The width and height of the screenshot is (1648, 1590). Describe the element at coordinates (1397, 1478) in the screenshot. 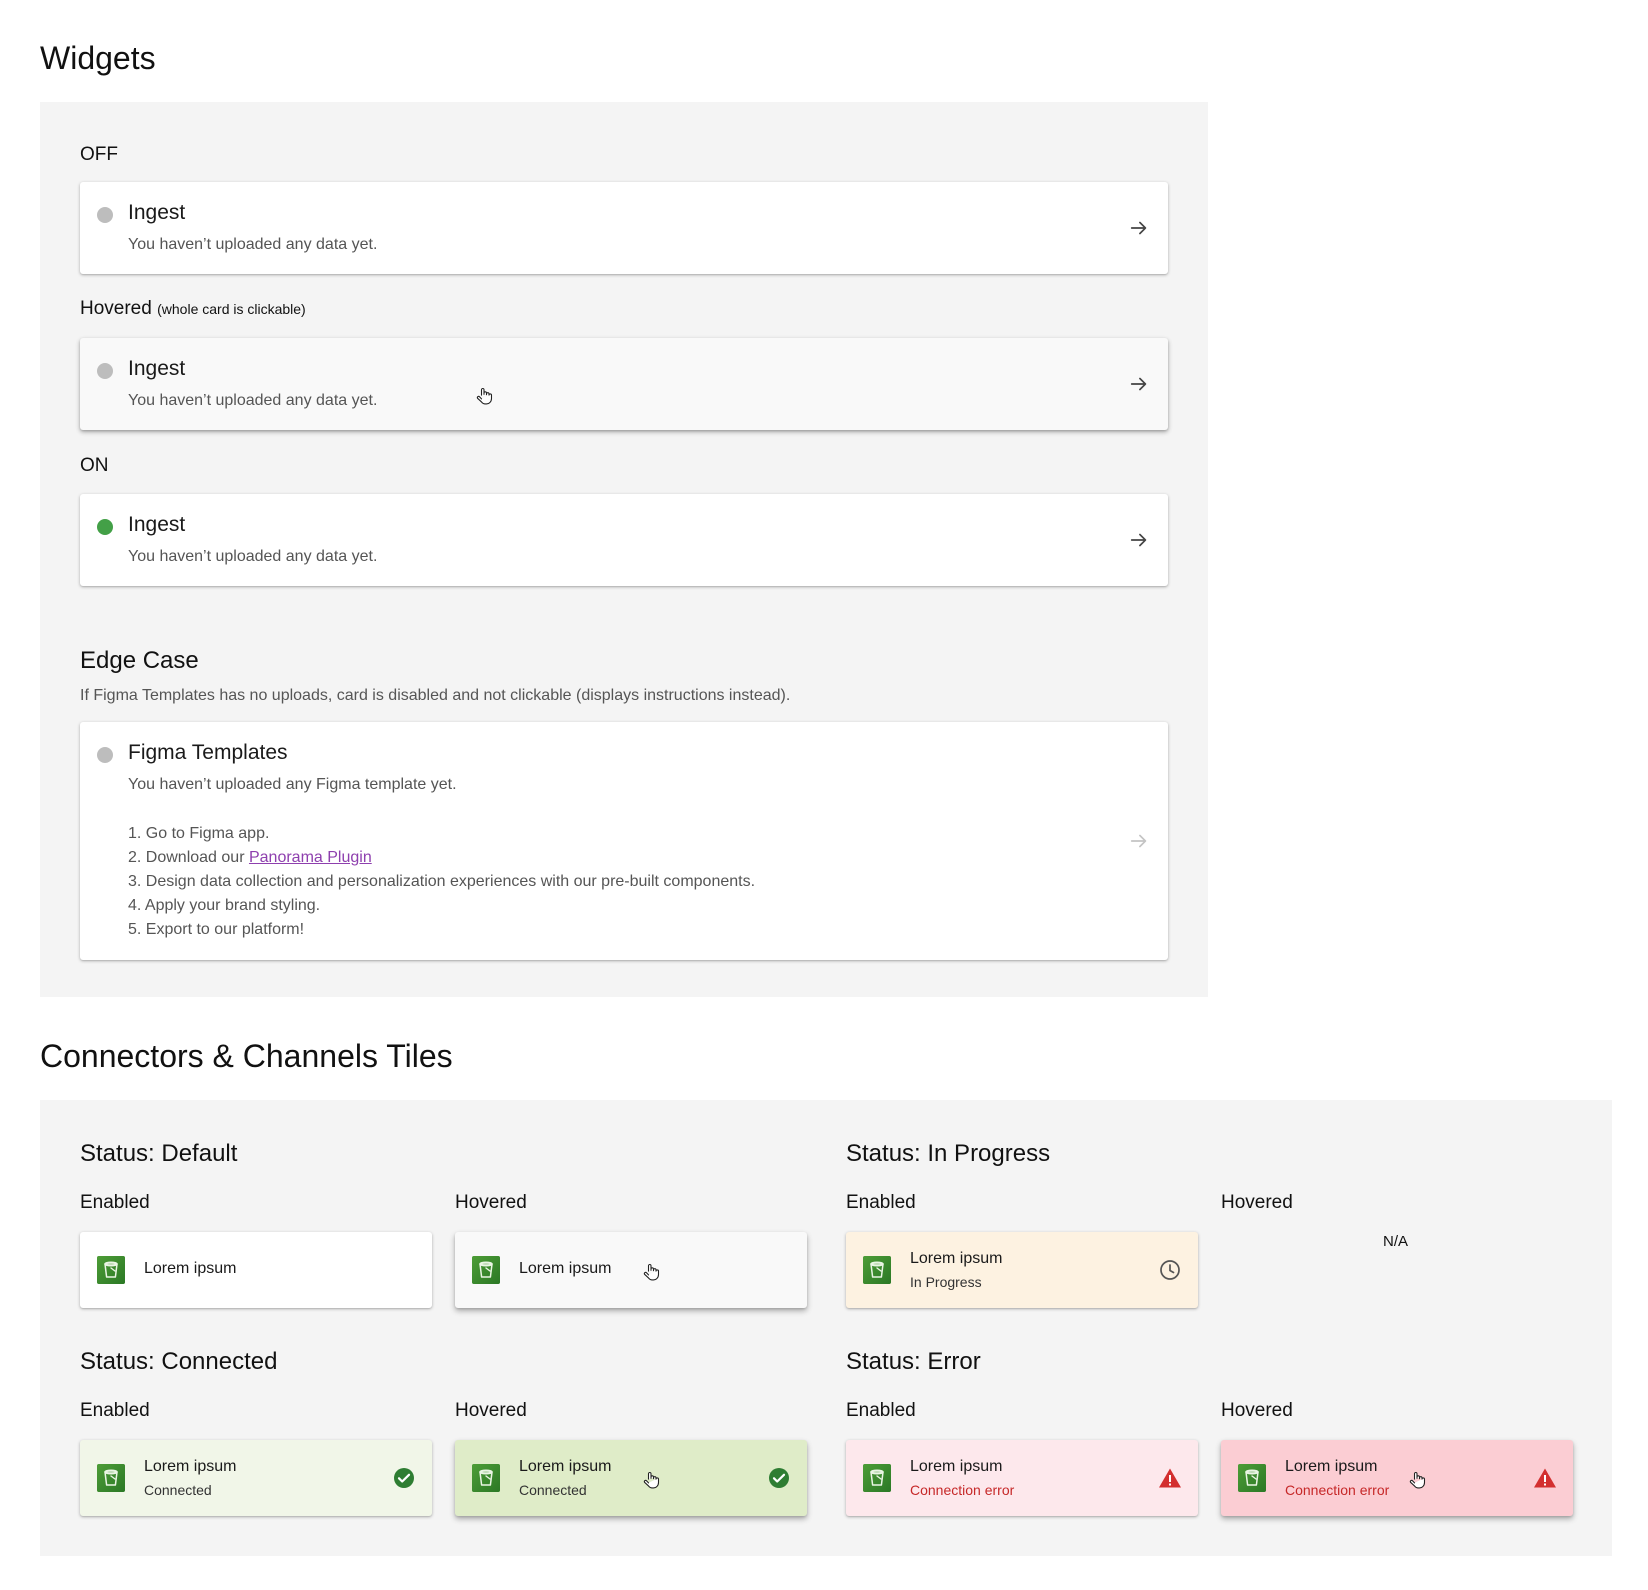

I see `tile-error-hovered: Lorem ipsum Connection error` at that location.